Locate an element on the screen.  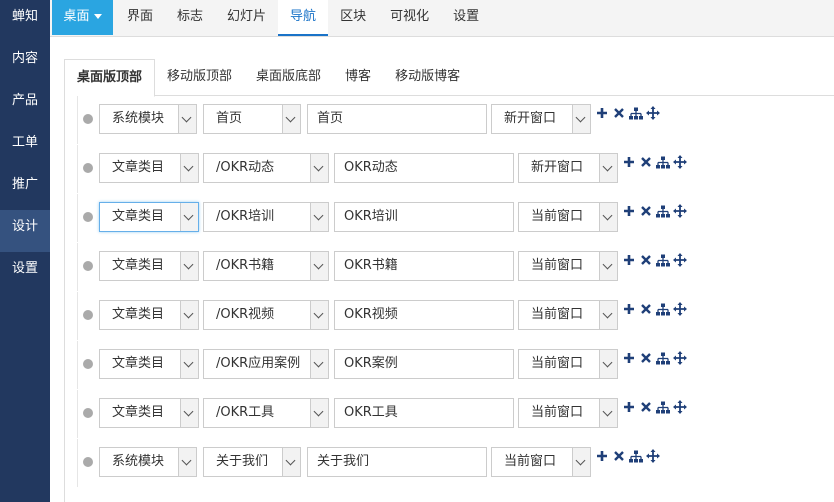
type-select-value: 文章类目 is located at coordinates (138, 265).